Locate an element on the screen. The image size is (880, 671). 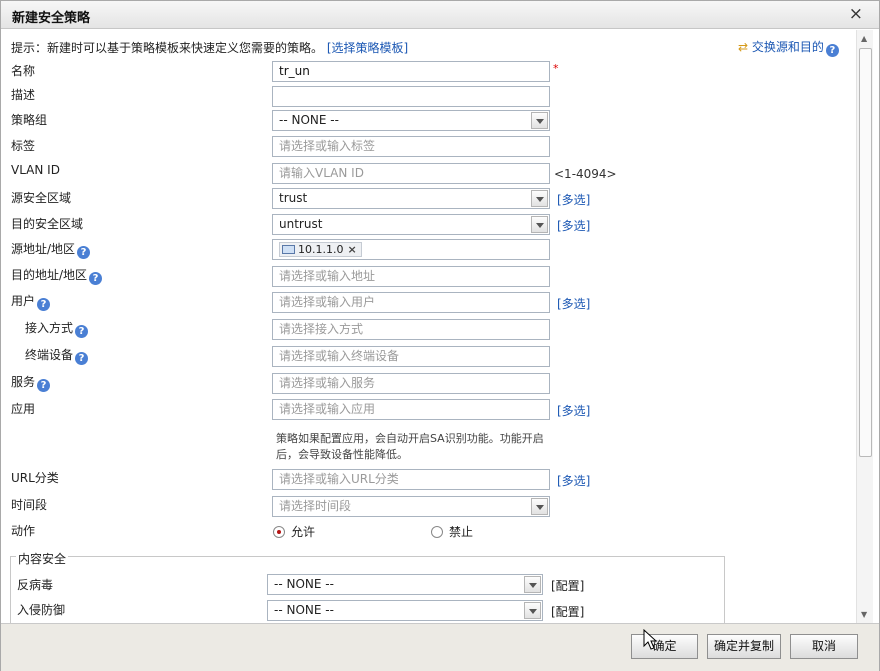
vlan-id-label: VLAN ID is located at coordinates (35, 170).